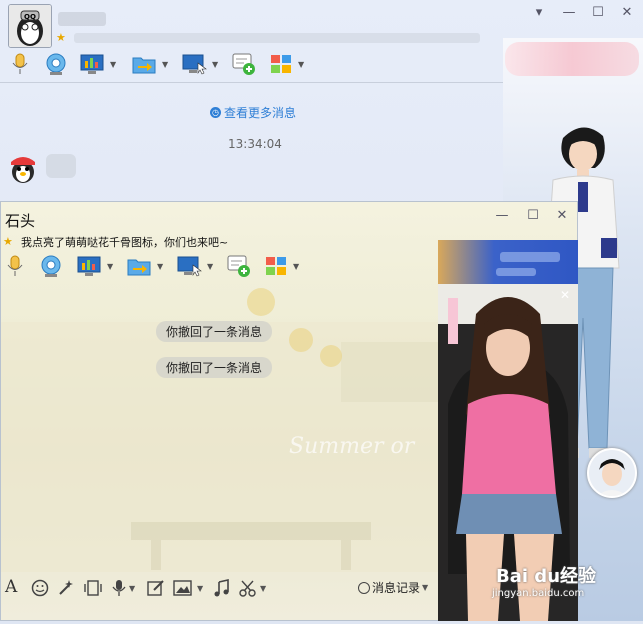 This screenshot has width=643, height=624. What do you see at coordinates (251, 82) in the screenshot?
I see `toolbar-divider` at bounding box center [251, 82].